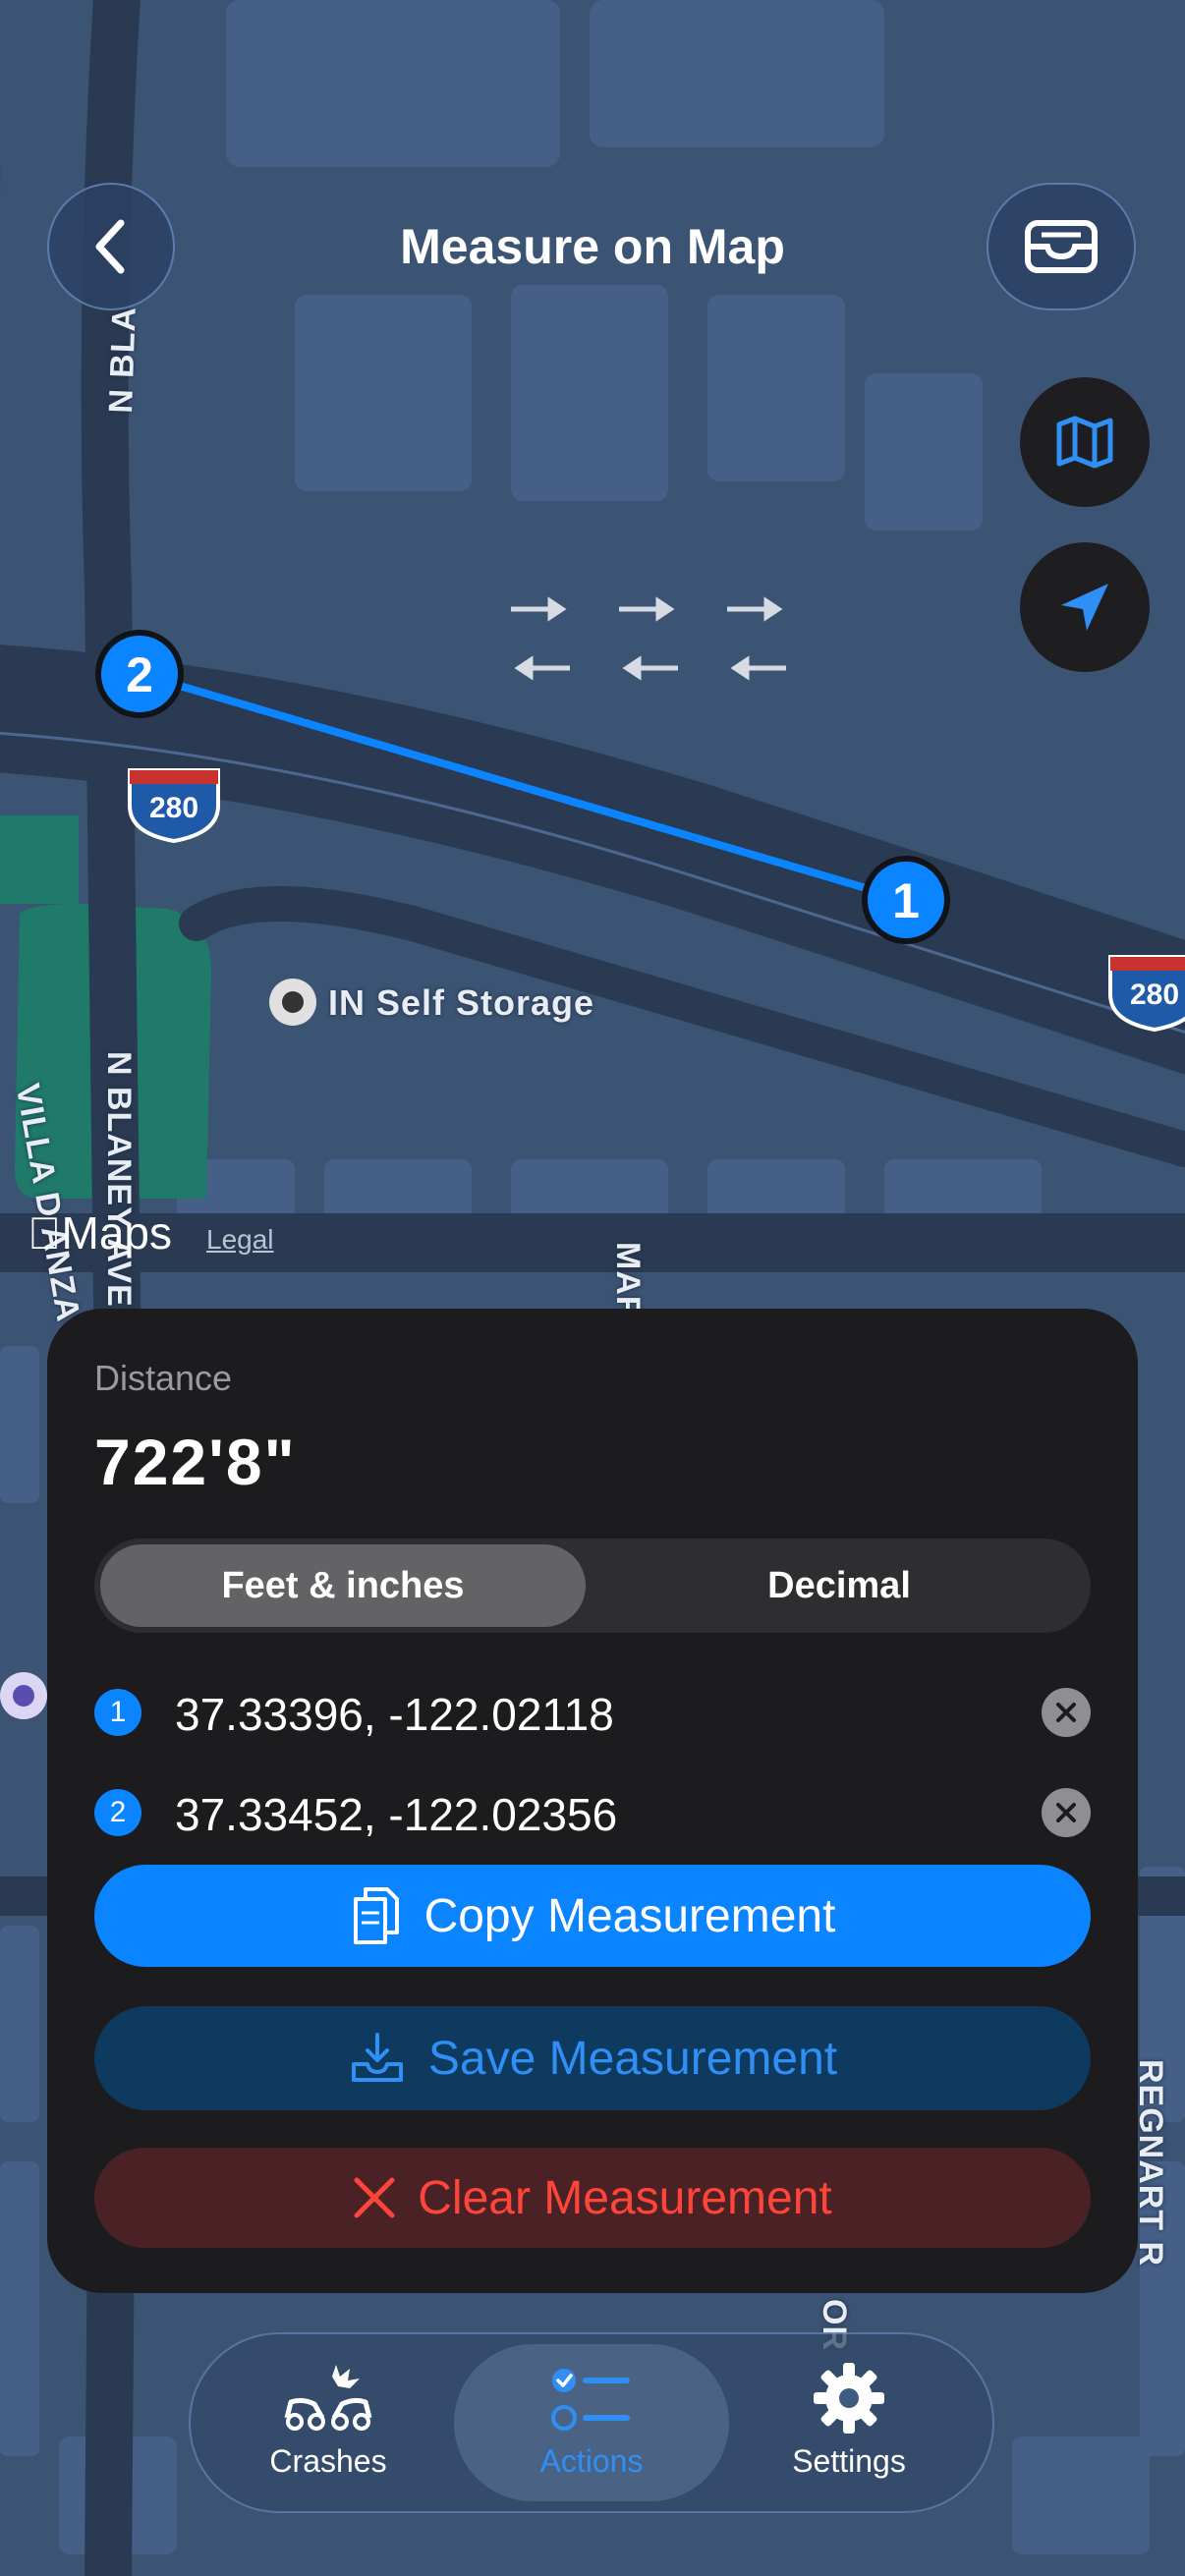 The height and width of the screenshot is (2576, 1185). I want to click on maps-brand-label: Maps, so click(100, 1233).